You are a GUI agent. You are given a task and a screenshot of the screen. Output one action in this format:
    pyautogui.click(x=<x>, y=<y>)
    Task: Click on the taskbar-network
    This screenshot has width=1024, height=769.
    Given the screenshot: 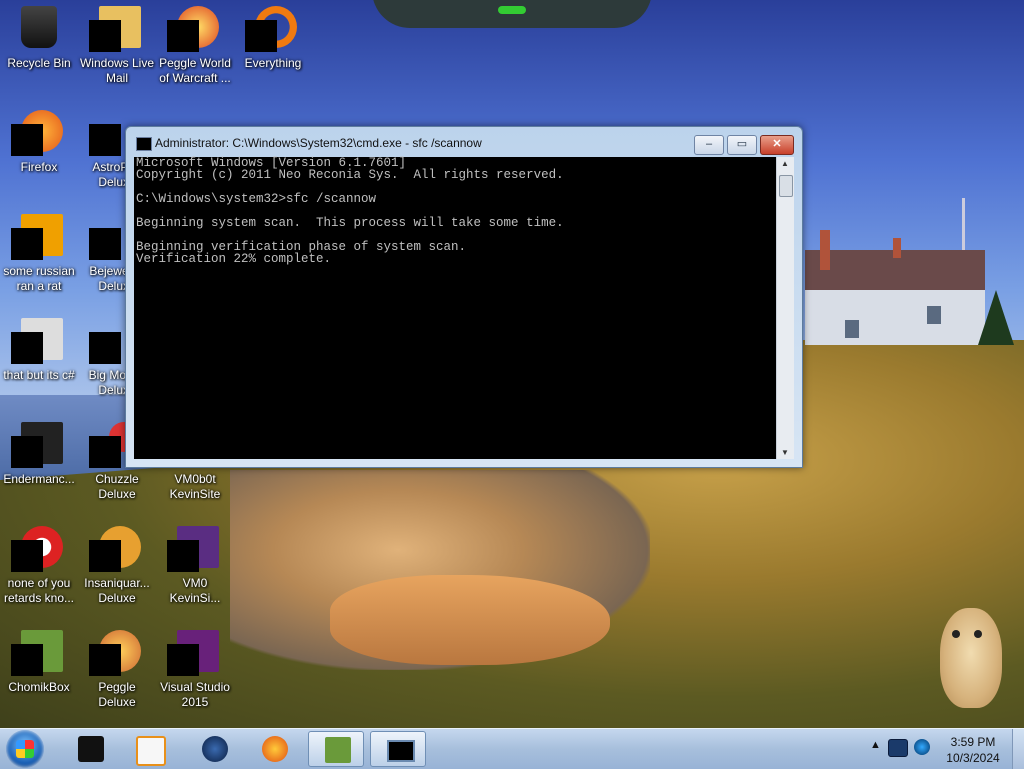 What is the action you would take?
    pyautogui.click(x=214, y=749)
    